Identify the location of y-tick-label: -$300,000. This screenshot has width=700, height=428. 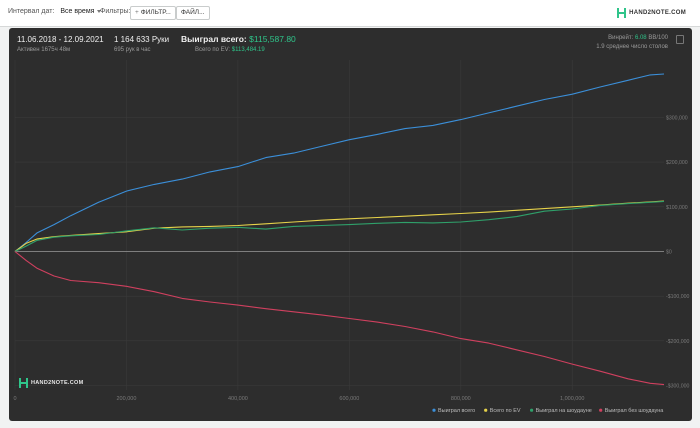
(677, 387).